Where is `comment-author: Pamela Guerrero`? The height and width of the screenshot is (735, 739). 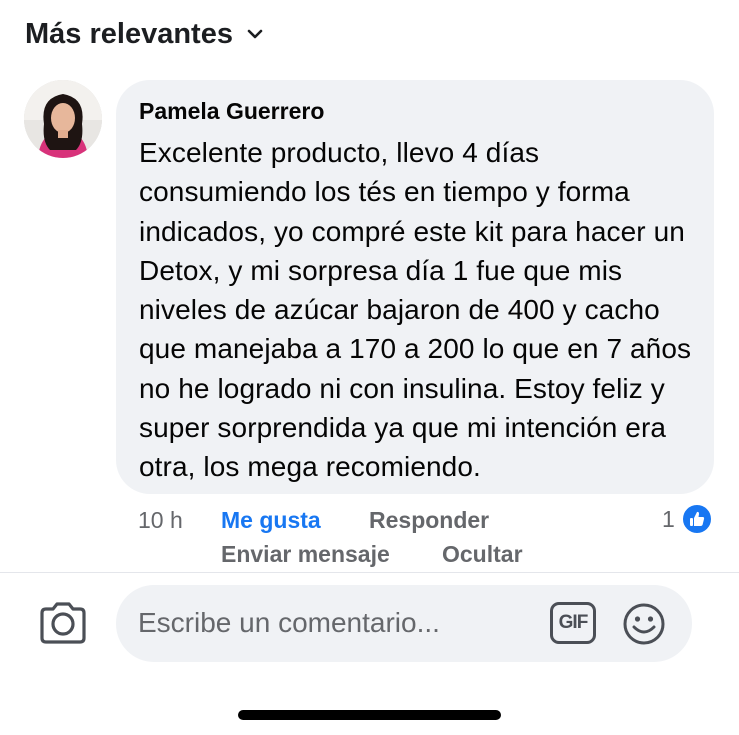
comment-author: Pamela Guerrero is located at coordinates (416, 111).